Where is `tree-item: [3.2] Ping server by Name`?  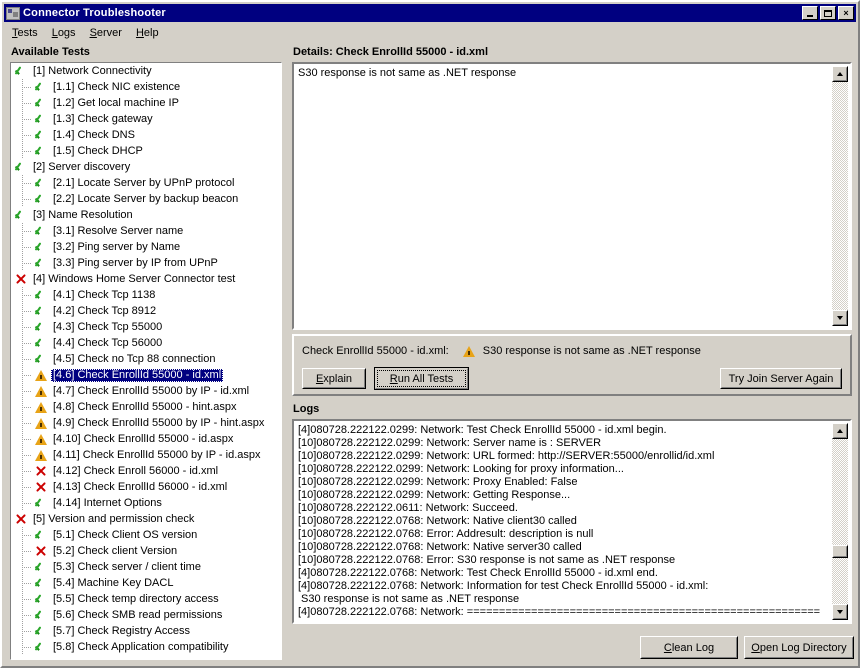
tree-item: [3.2] Ping server by Name is located at coordinates (146, 247).